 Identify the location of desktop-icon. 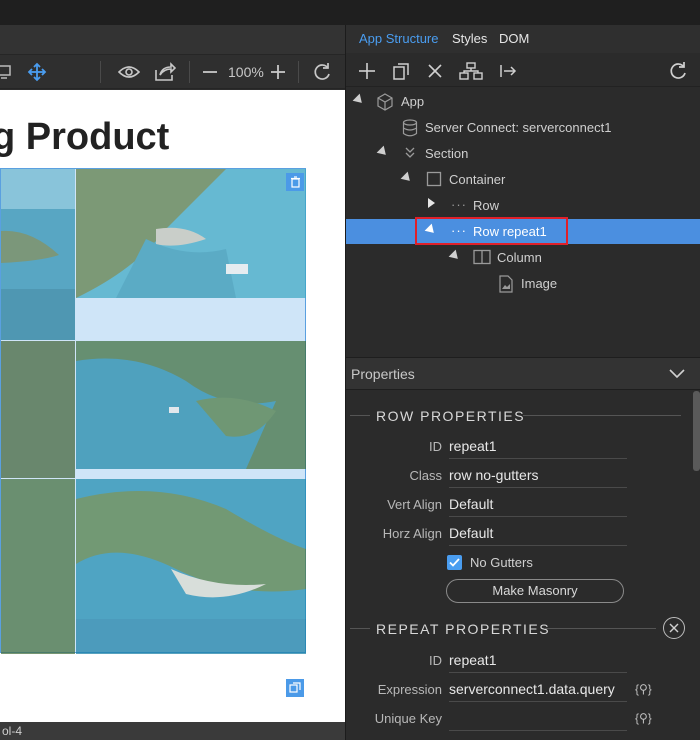
(7, 72).